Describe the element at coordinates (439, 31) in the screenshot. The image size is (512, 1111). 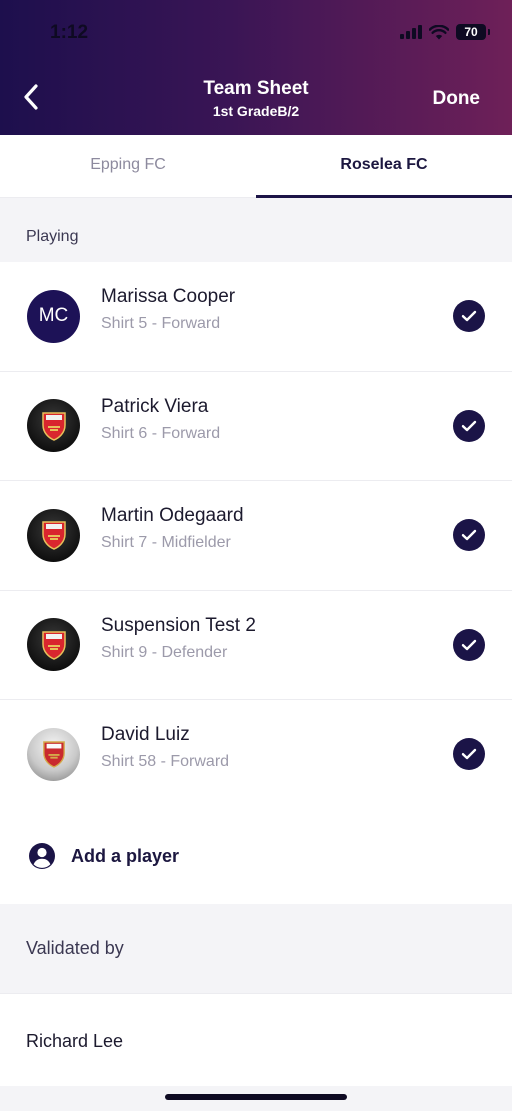
I see `wifi-icon` at that location.